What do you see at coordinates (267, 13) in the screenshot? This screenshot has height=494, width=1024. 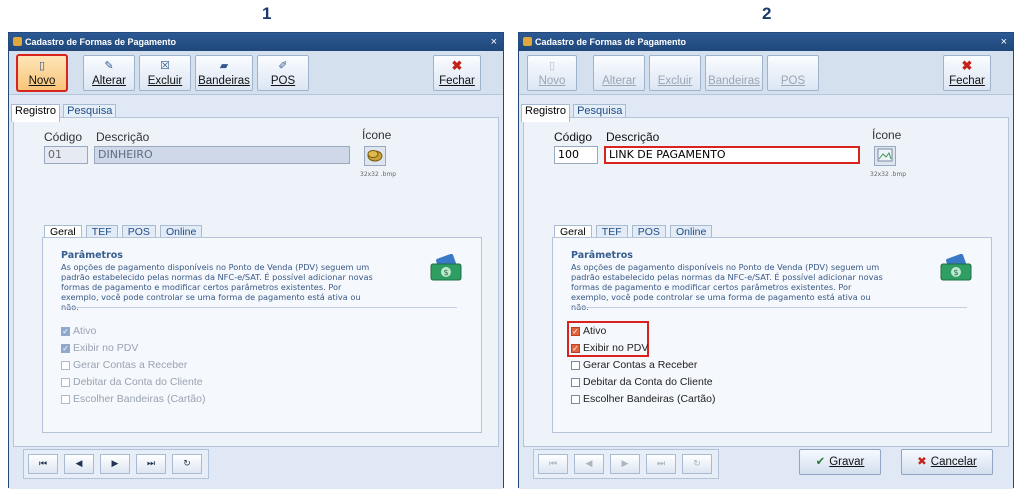 I see `step-number-1: 1` at bounding box center [267, 13].